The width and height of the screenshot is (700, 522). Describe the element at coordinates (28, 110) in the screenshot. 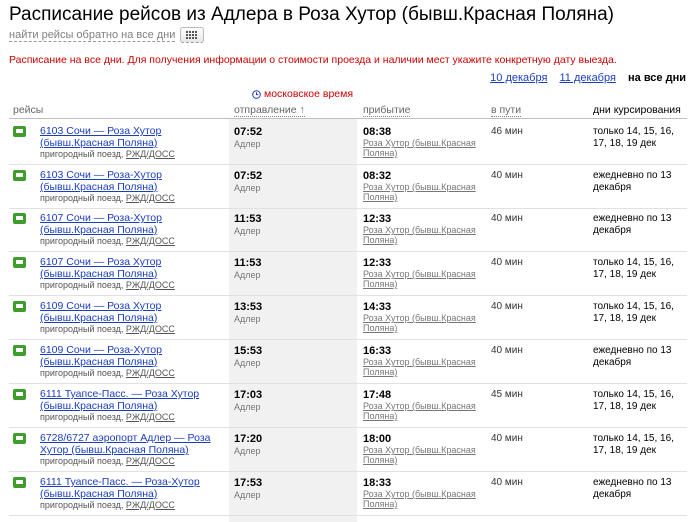

I see `header-routes: рейсы` at that location.